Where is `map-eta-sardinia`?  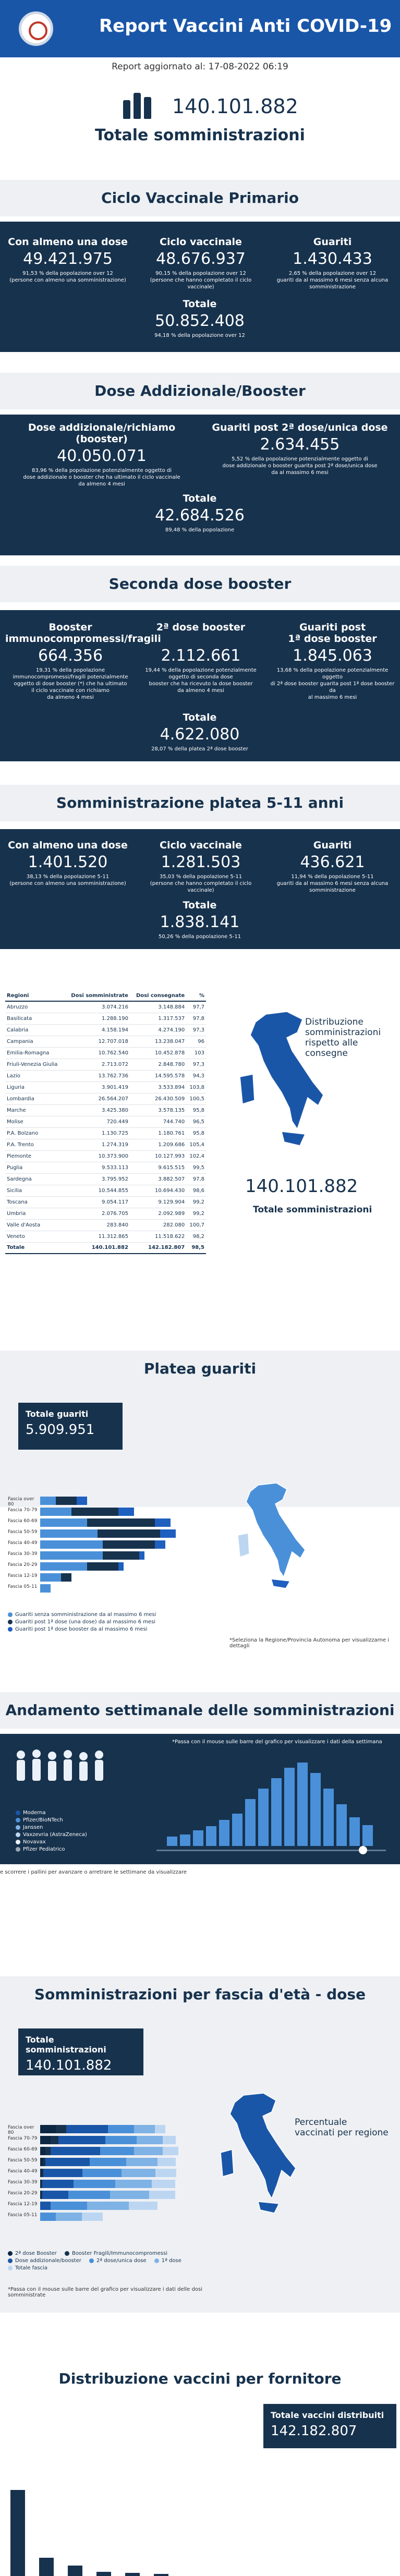
map-eta-sardinia is located at coordinates (227, 2163).